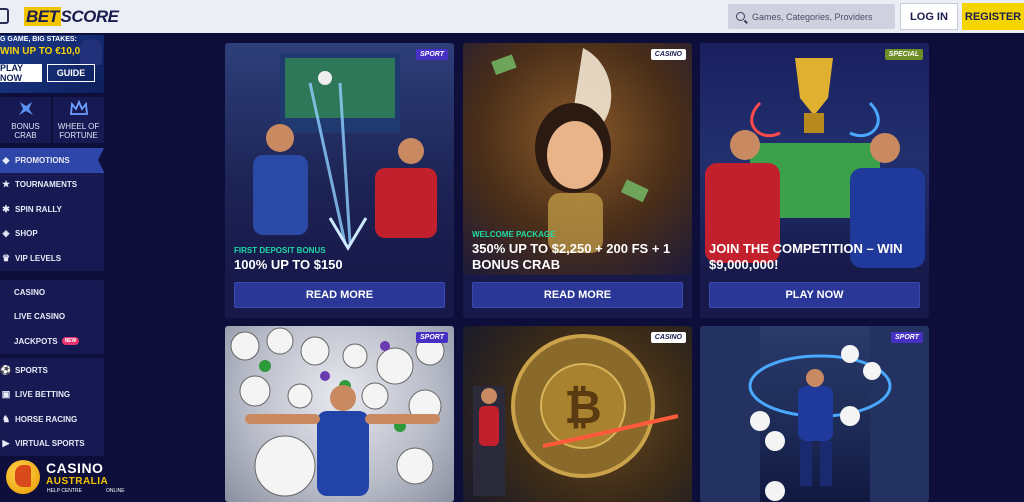  Describe the element at coordinates (25, 108) in the screenshot. I see `crab-icon` at that location.